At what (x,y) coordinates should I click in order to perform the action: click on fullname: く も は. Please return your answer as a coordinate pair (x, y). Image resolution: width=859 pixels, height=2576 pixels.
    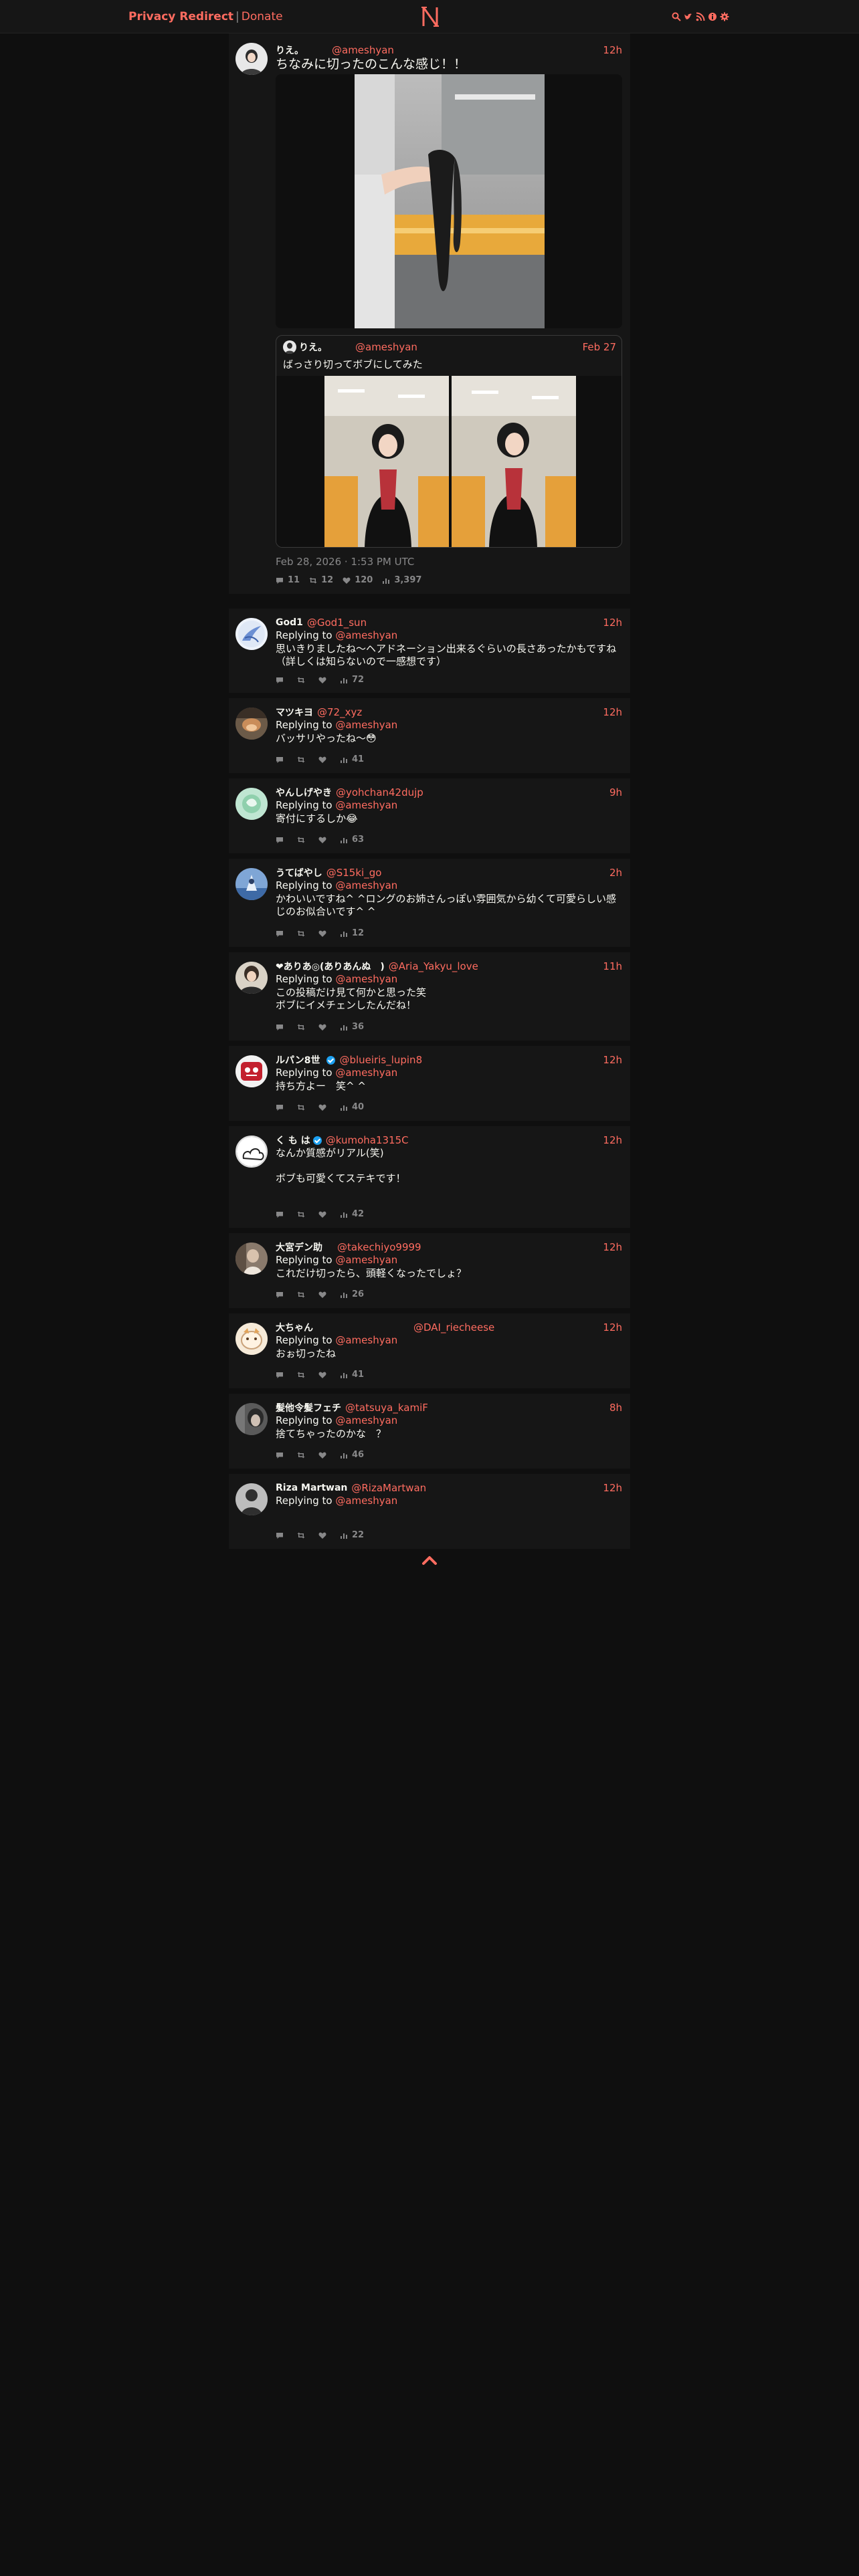
    Looking at the image, I should click on (293, 1140).